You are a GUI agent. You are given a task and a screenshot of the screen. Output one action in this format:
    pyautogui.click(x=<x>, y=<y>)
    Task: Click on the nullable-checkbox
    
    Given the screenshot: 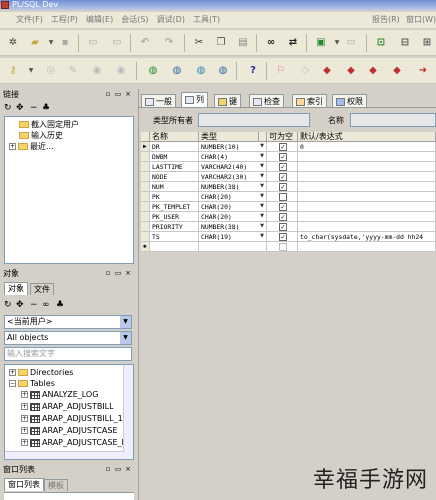 What is the action you would take?
    pyautogui.click(x=283, y=197)
    